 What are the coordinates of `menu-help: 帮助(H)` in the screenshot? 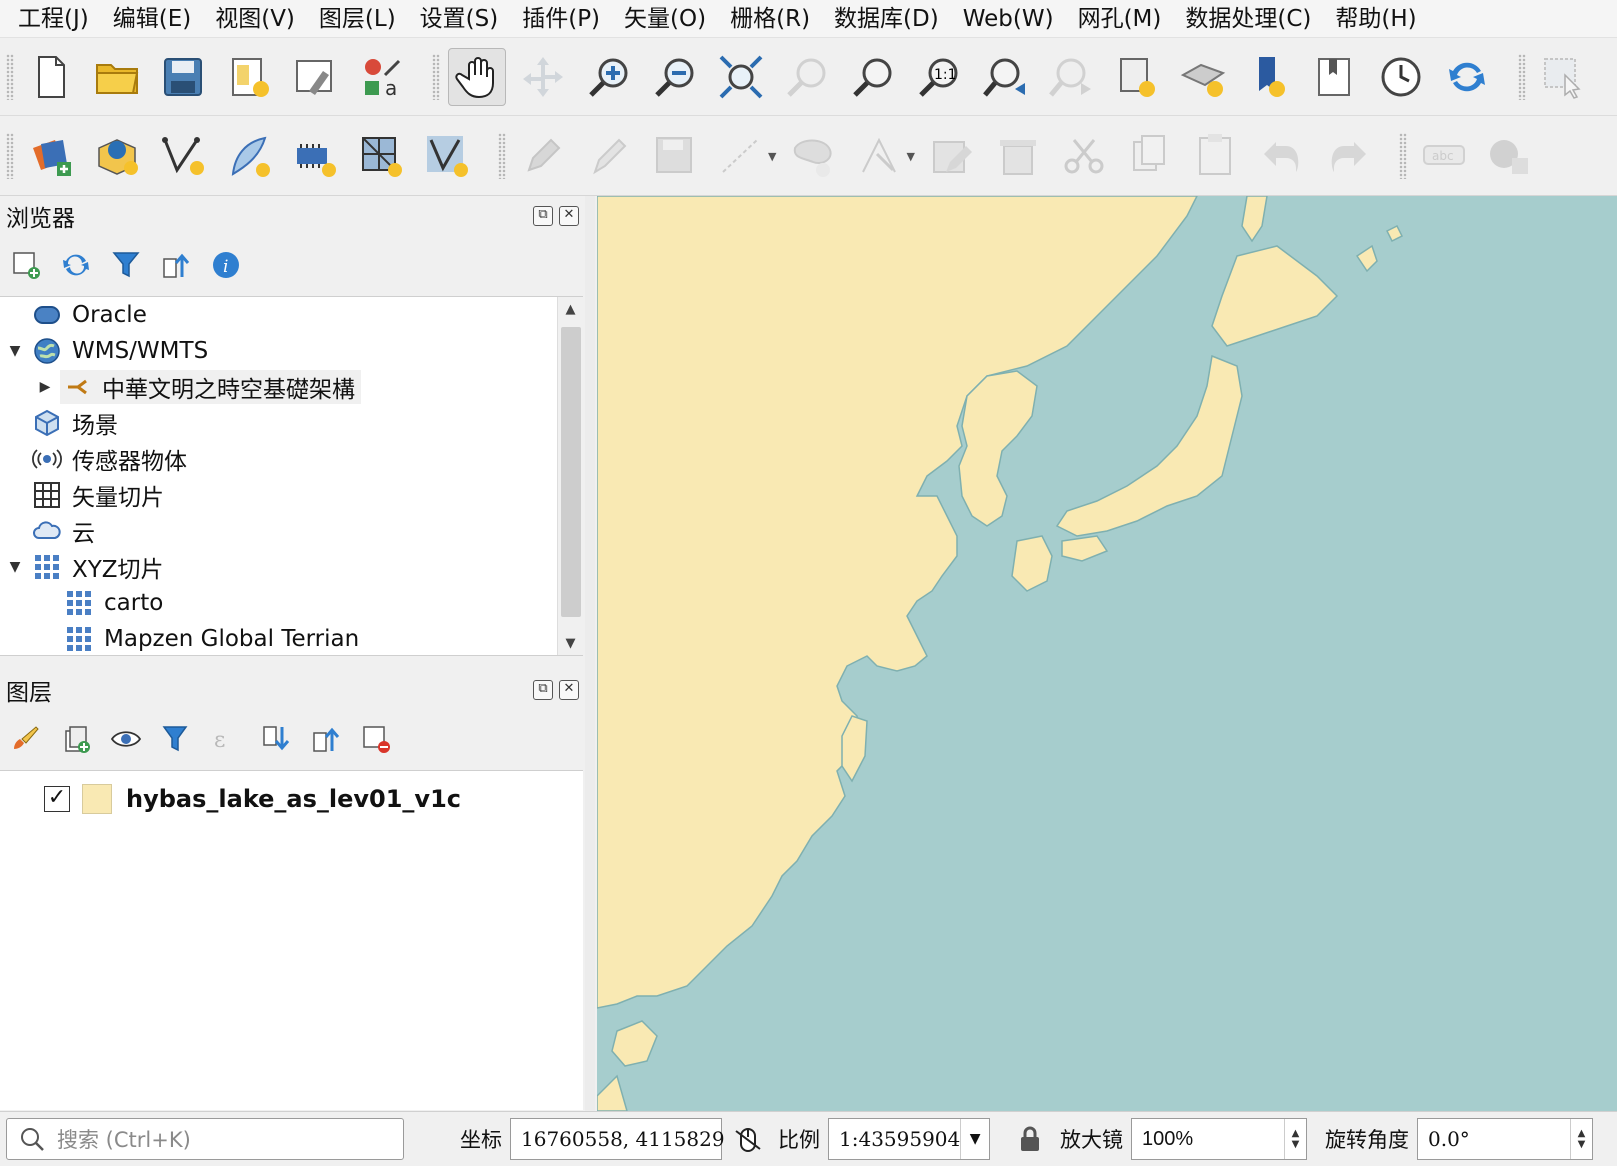 It's located at (1375, 19).